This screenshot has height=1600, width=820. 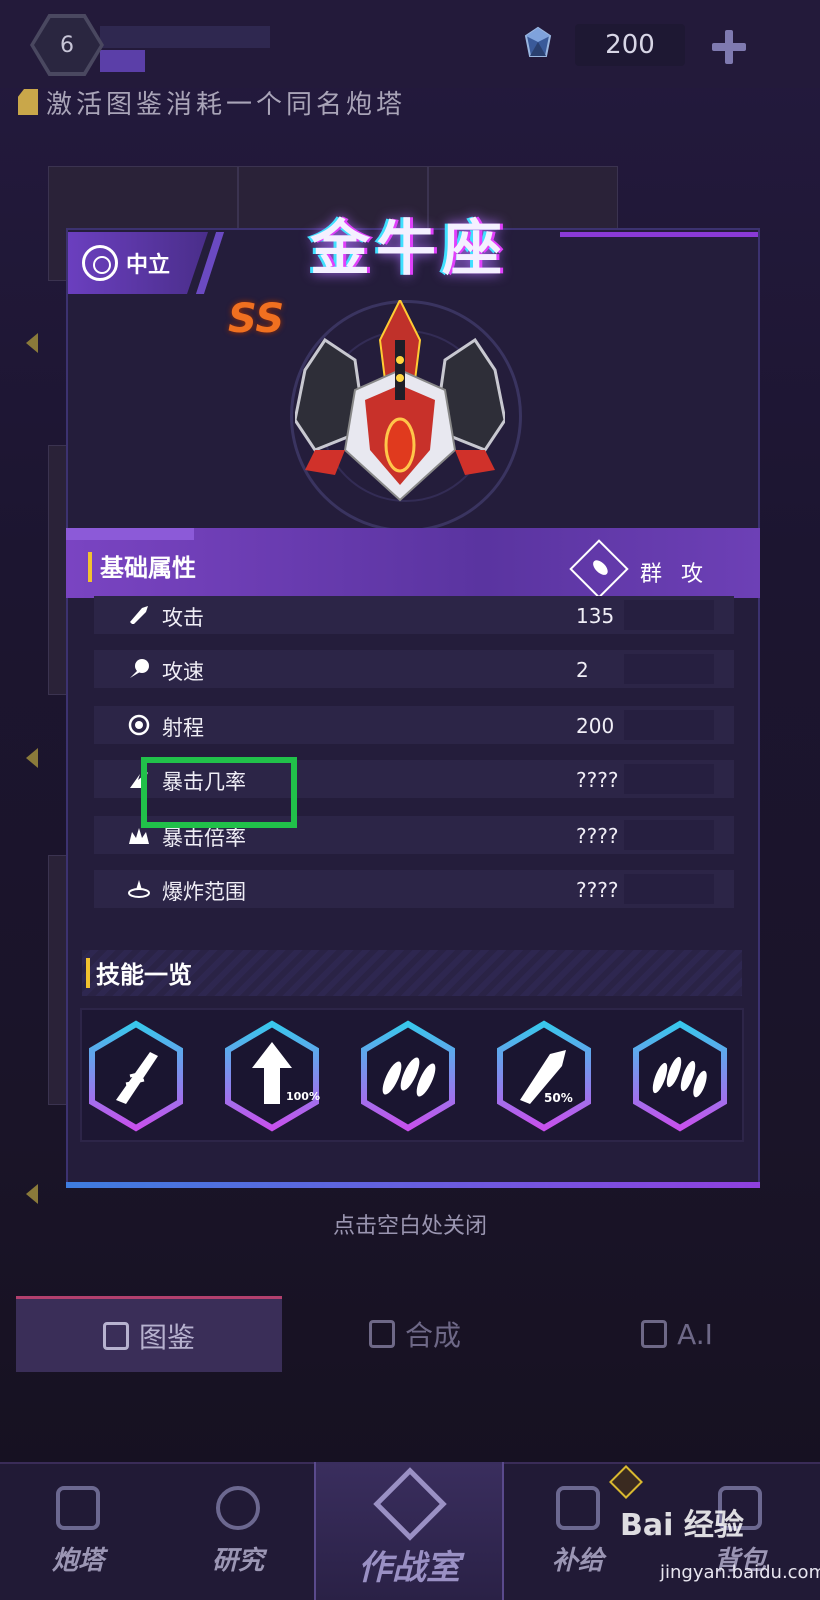 I want to click on grid-icon, so click(x=381, y=1334).